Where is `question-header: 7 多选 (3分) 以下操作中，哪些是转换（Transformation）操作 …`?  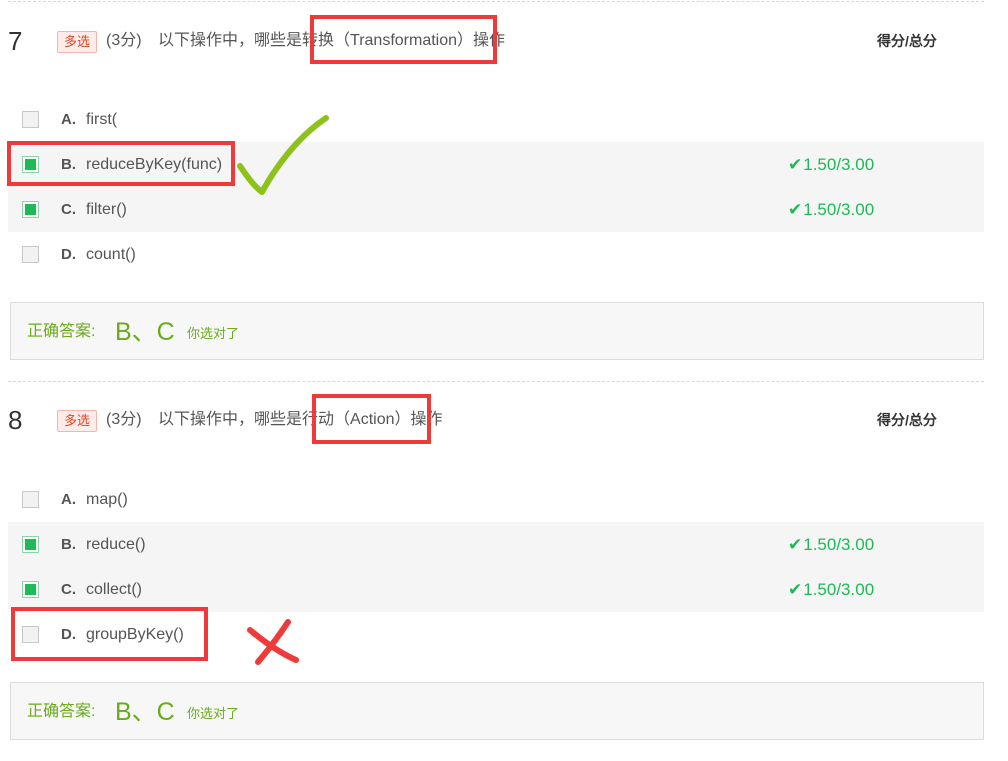 question-header: 7 多选 (3分) 以下操作中，哪些是转换（Transformation）操作 … is located at coordinates (504, 41).